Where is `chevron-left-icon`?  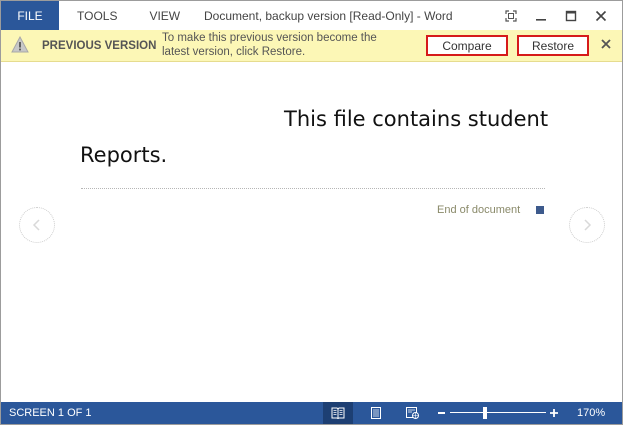 chevron-left-icon is located at coordinates (36, 225).